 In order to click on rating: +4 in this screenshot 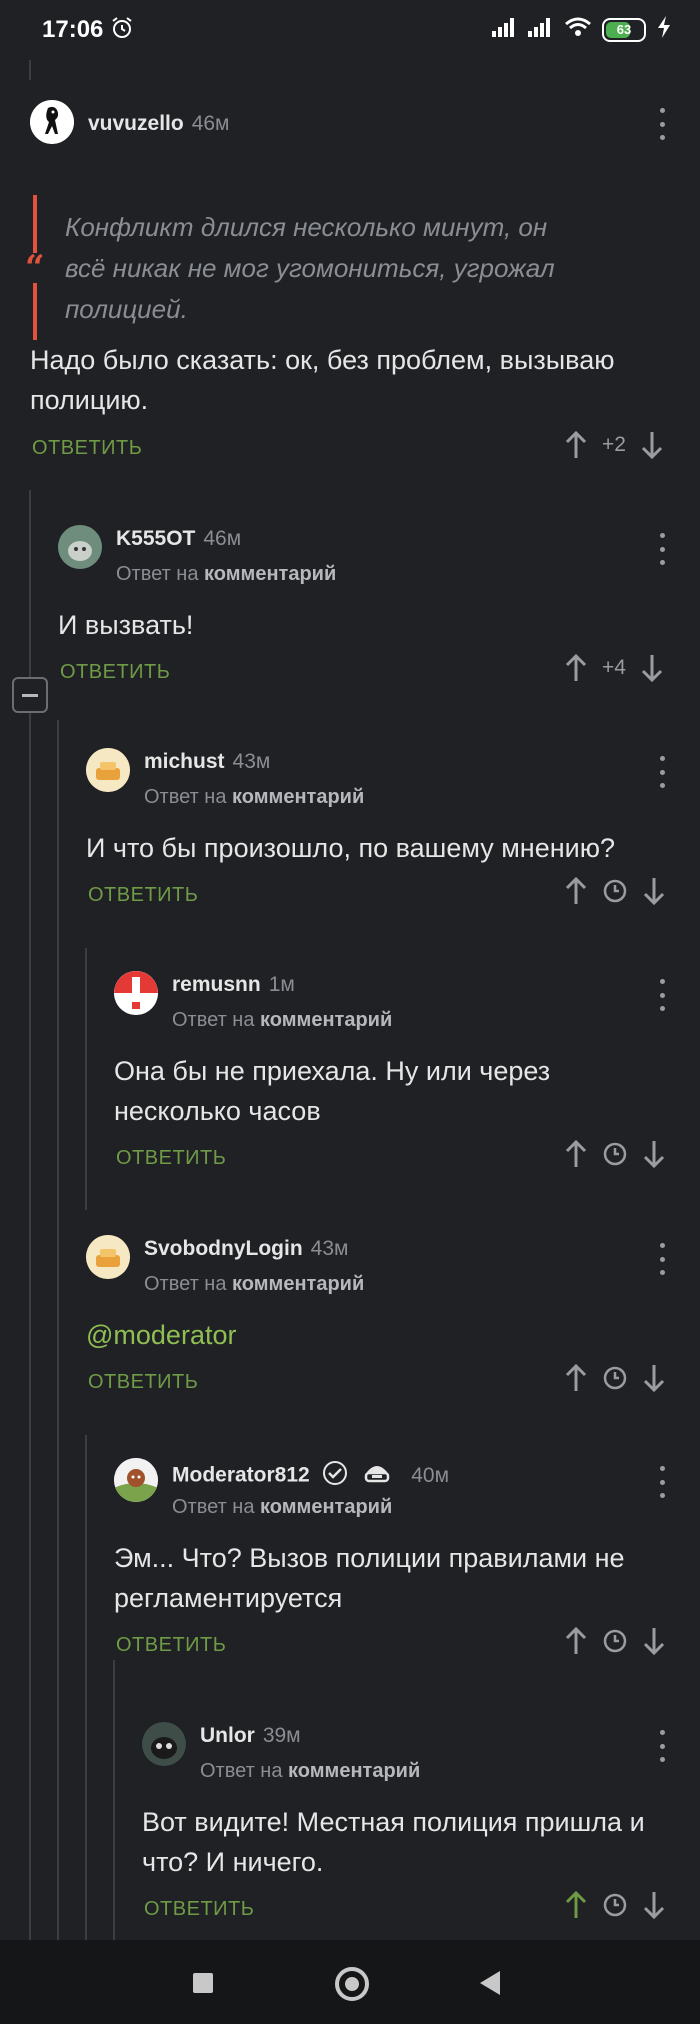, I will do `click(614, 667)`.